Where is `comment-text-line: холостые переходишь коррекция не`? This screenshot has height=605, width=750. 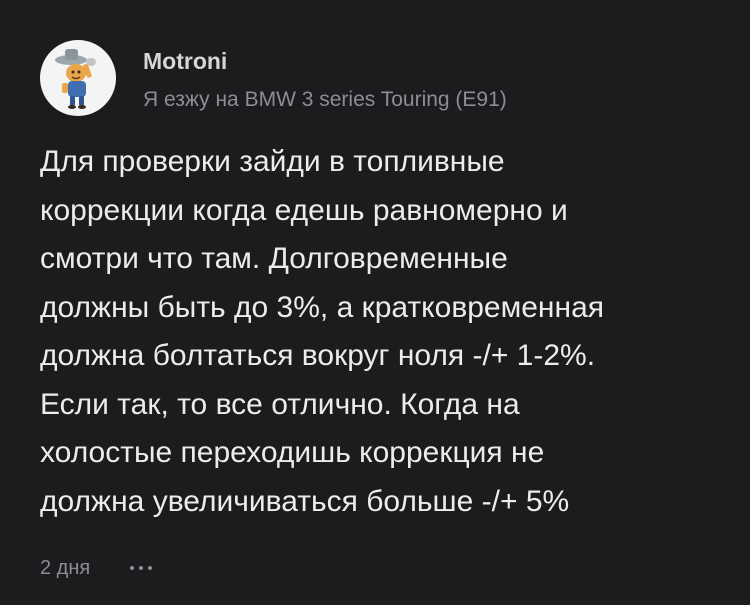 comment-text-line: холостые переходишь коррекция не is located at coordinates (292, 452).